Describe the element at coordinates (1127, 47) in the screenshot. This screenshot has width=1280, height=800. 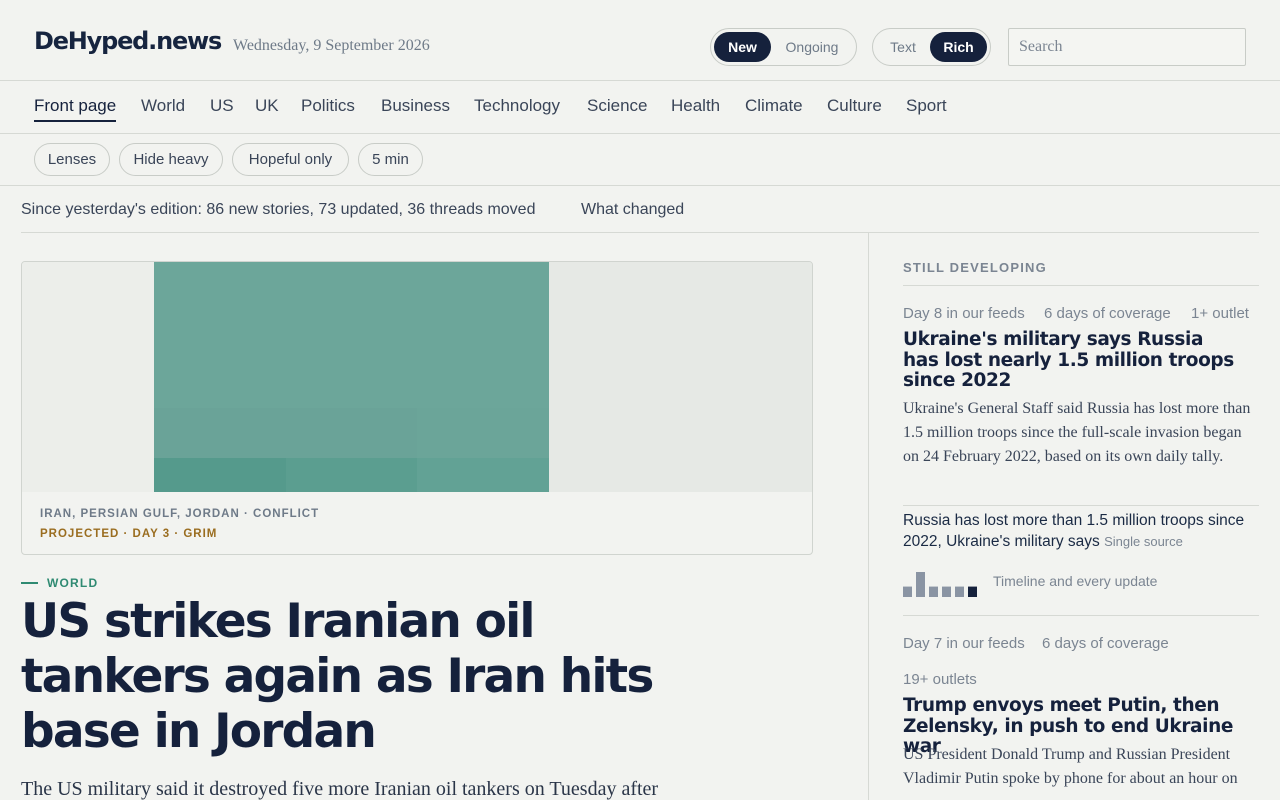
I see `search-input` at that location.